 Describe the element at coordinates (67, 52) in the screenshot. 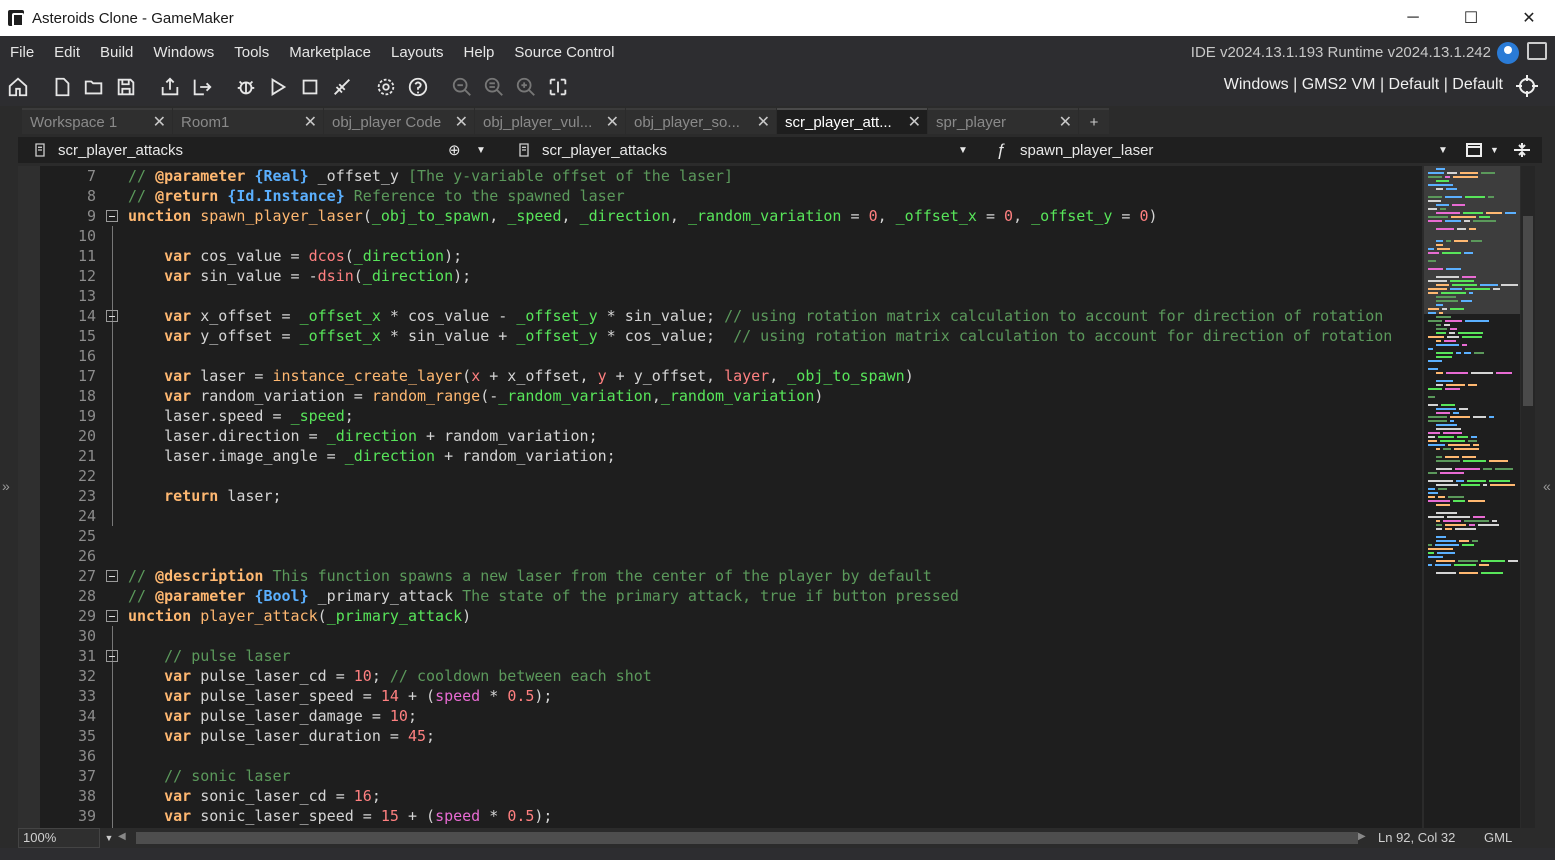

I see `menu-edit: Edit` at that location.